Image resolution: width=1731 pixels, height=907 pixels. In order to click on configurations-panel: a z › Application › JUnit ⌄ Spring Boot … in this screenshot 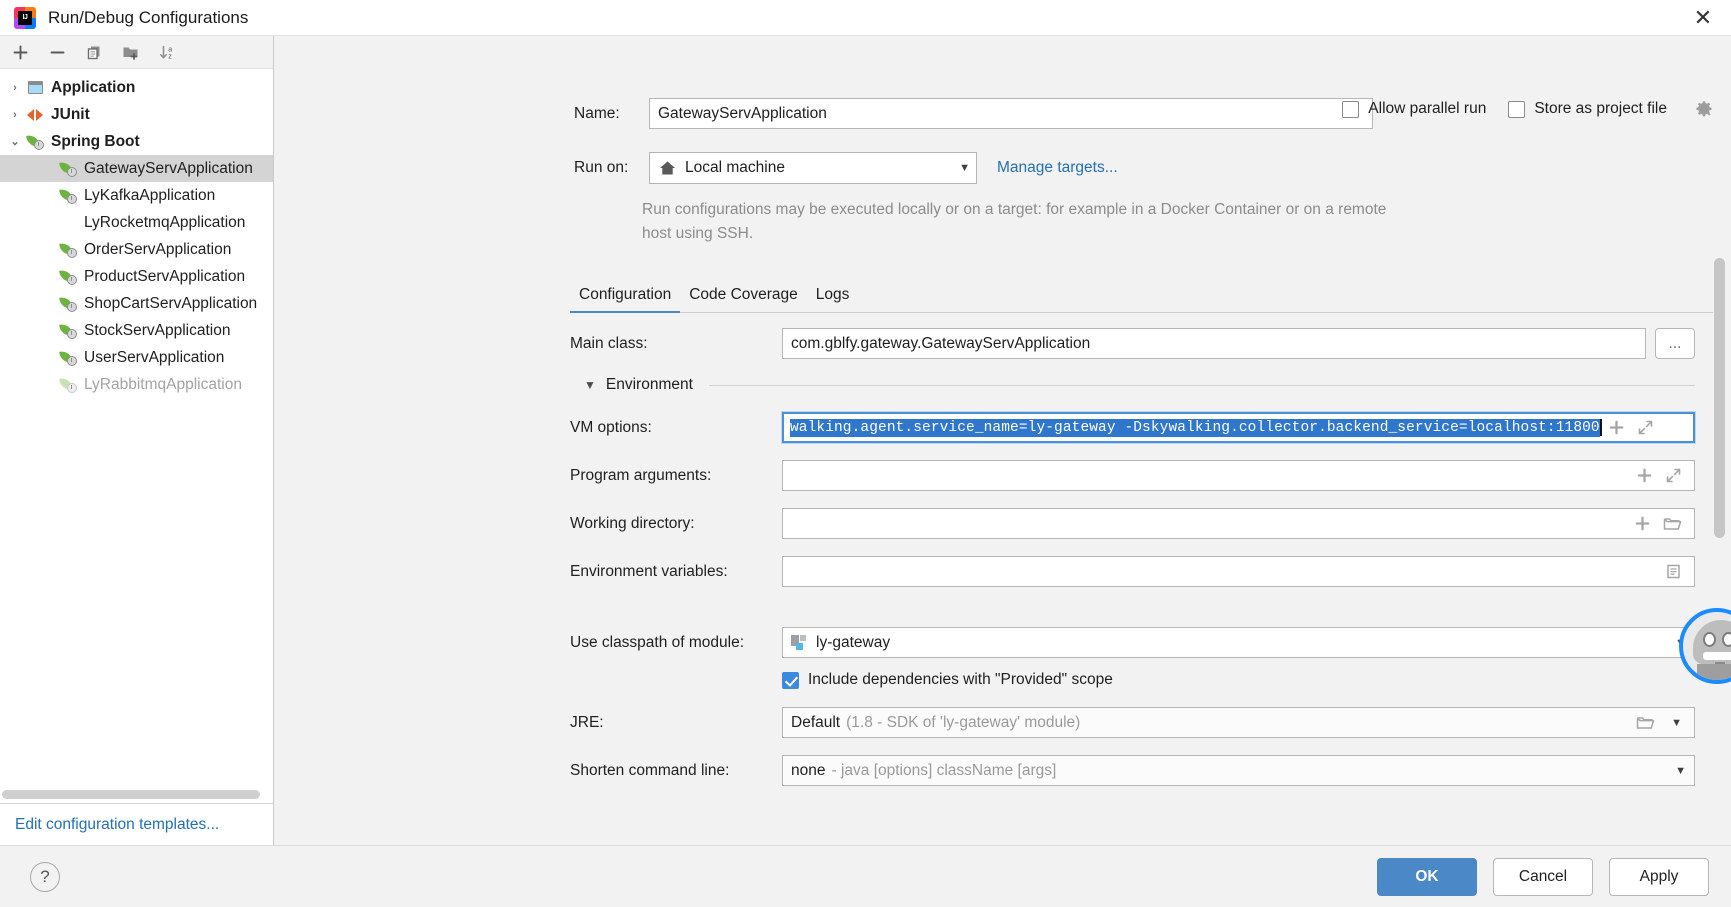, I will do `click(137, 440)`.